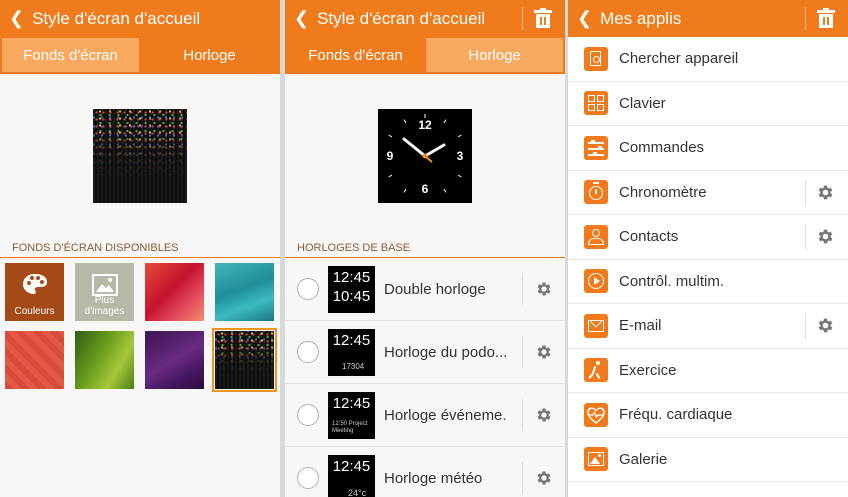 This screenshot has height=497, width=848. I want to click on hour-hand, so click(434, 150).